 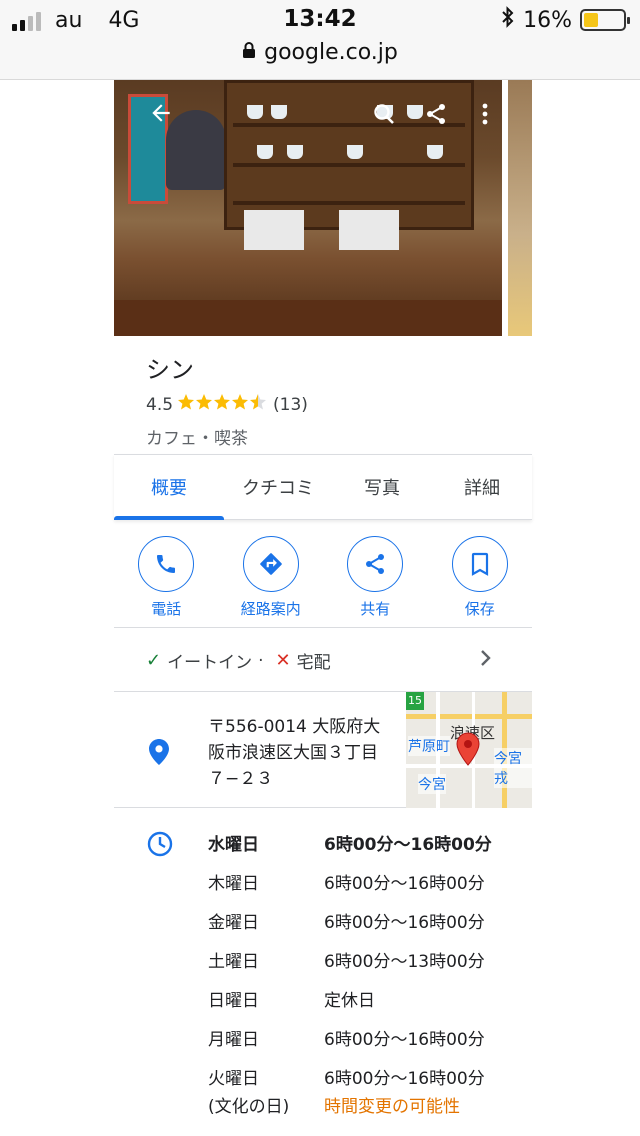 I want to click on day-label: 日曜日, so click(x=233, y=1001).